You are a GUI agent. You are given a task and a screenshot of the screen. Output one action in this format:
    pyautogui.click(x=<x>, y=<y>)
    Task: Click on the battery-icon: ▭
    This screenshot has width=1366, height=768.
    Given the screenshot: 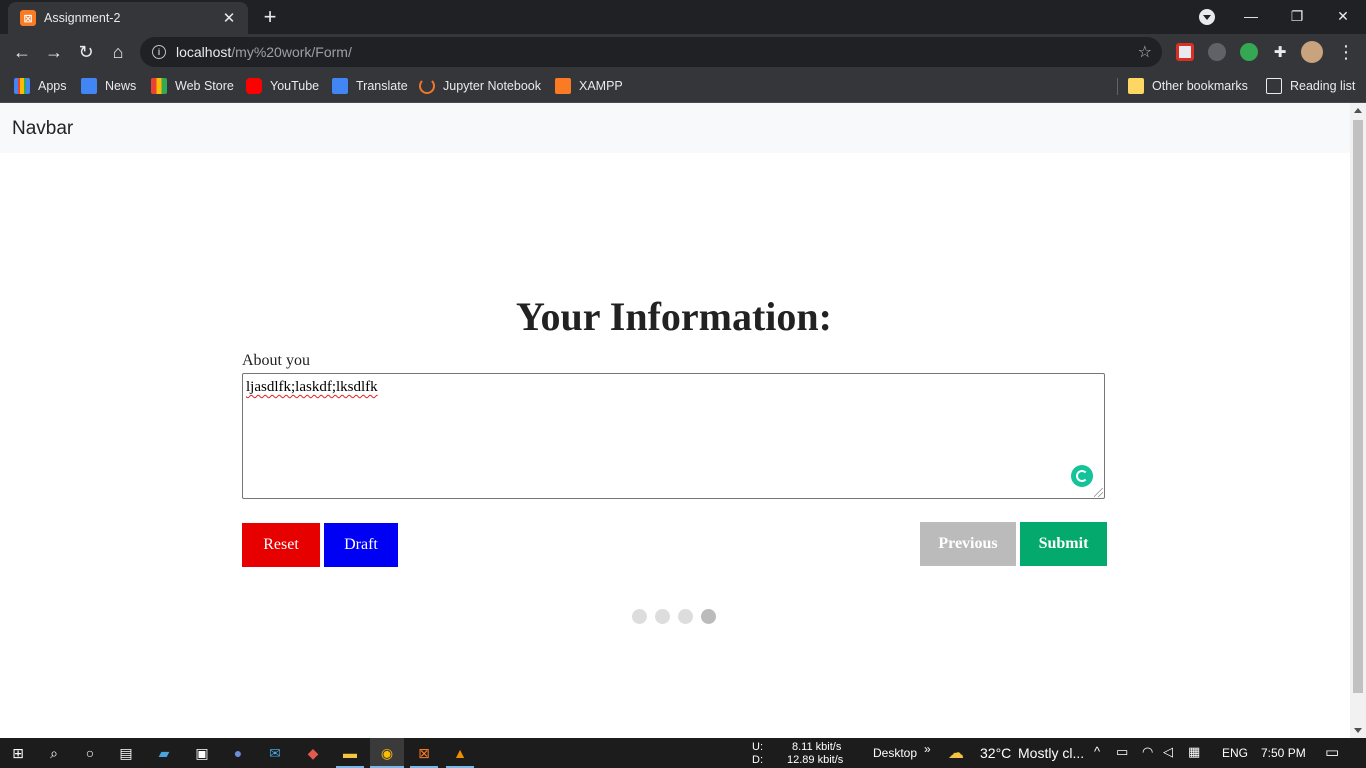 What is the action you would take?
    pyautogui.click(x=1122, y=752)
    